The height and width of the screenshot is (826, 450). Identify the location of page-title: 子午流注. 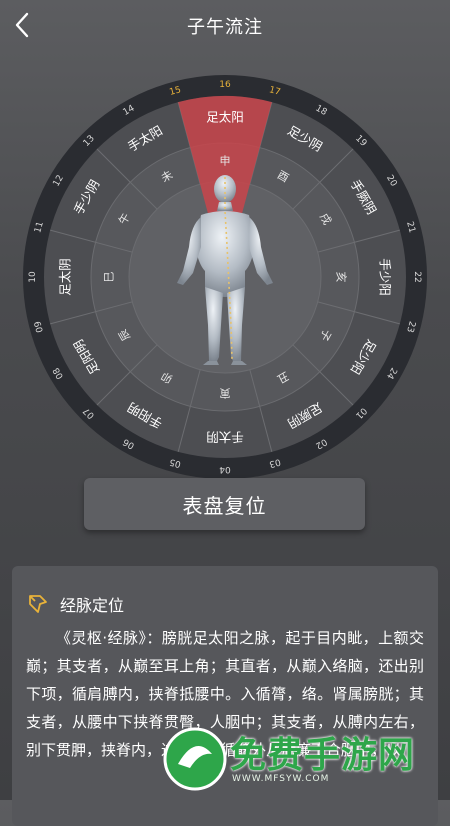
(225, 27).